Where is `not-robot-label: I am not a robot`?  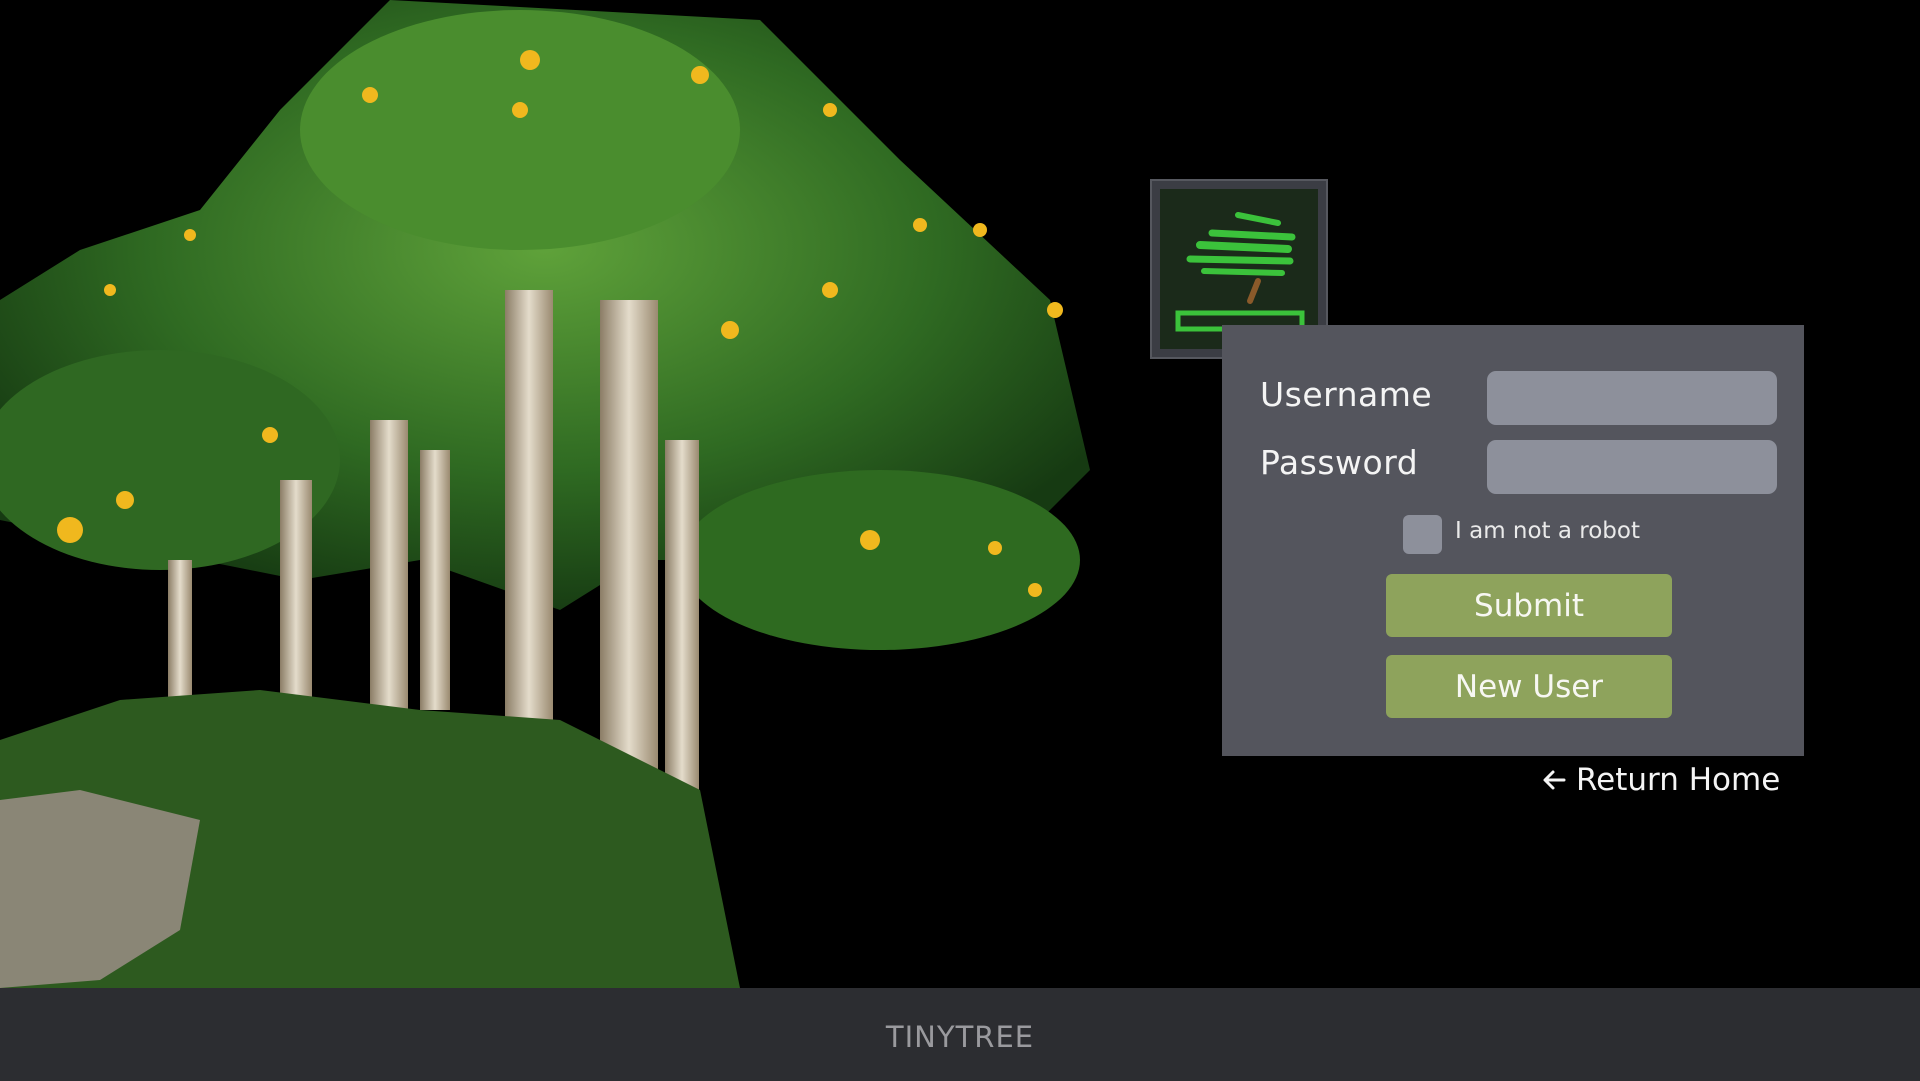
not-robot-label: I am not a robot is located at coordinates (1547, 531).